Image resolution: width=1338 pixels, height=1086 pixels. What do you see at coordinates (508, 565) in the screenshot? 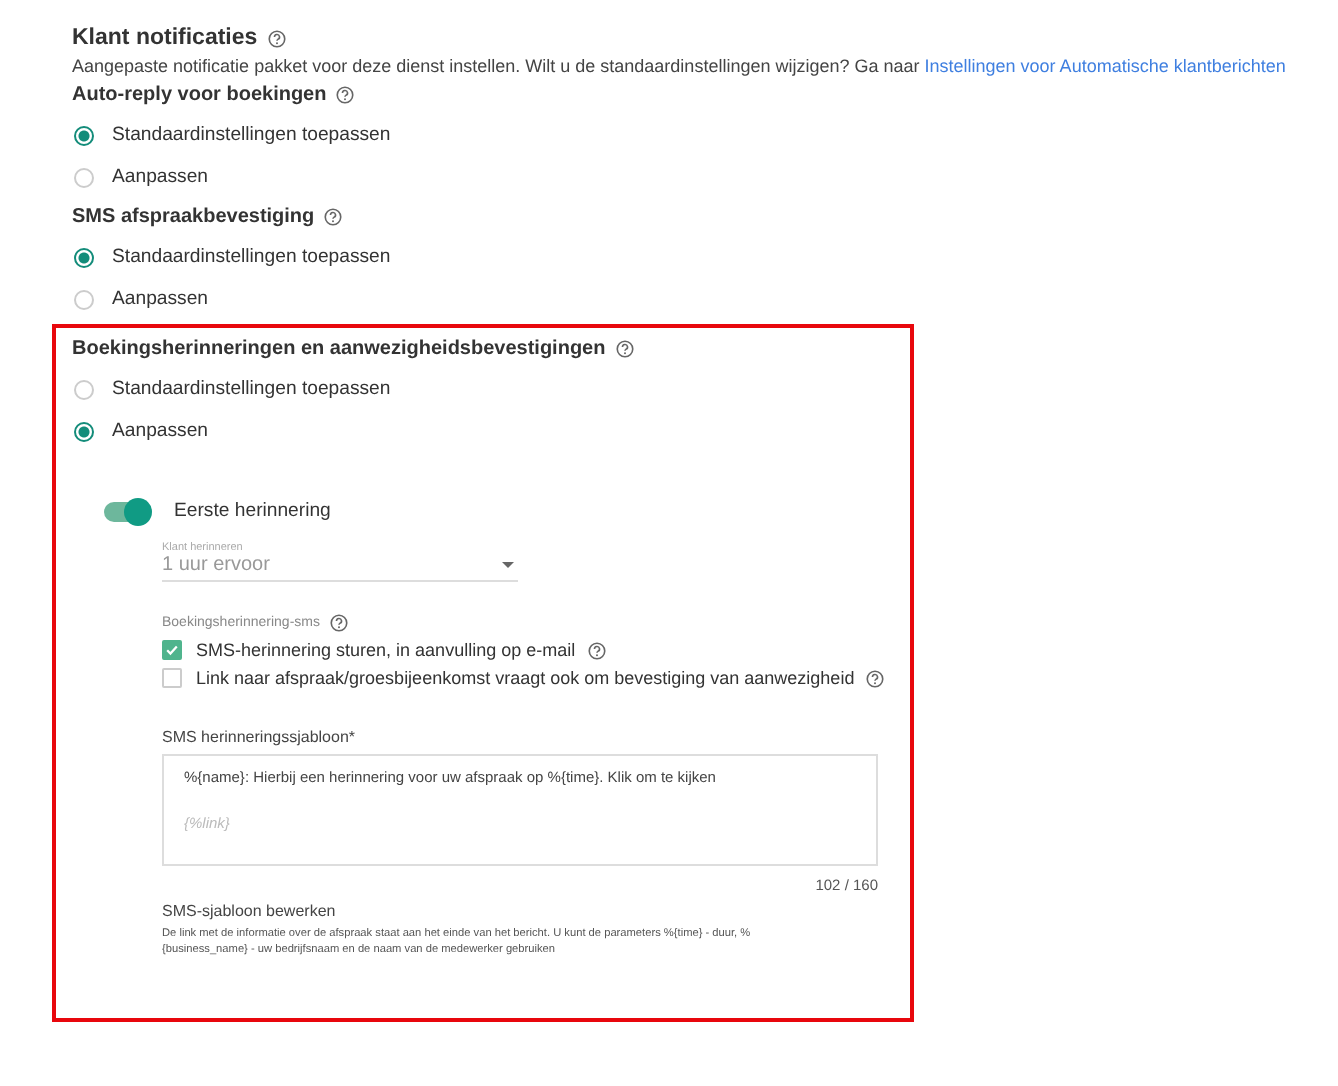
I see `caret-icon` at bounding box center [508, 565].